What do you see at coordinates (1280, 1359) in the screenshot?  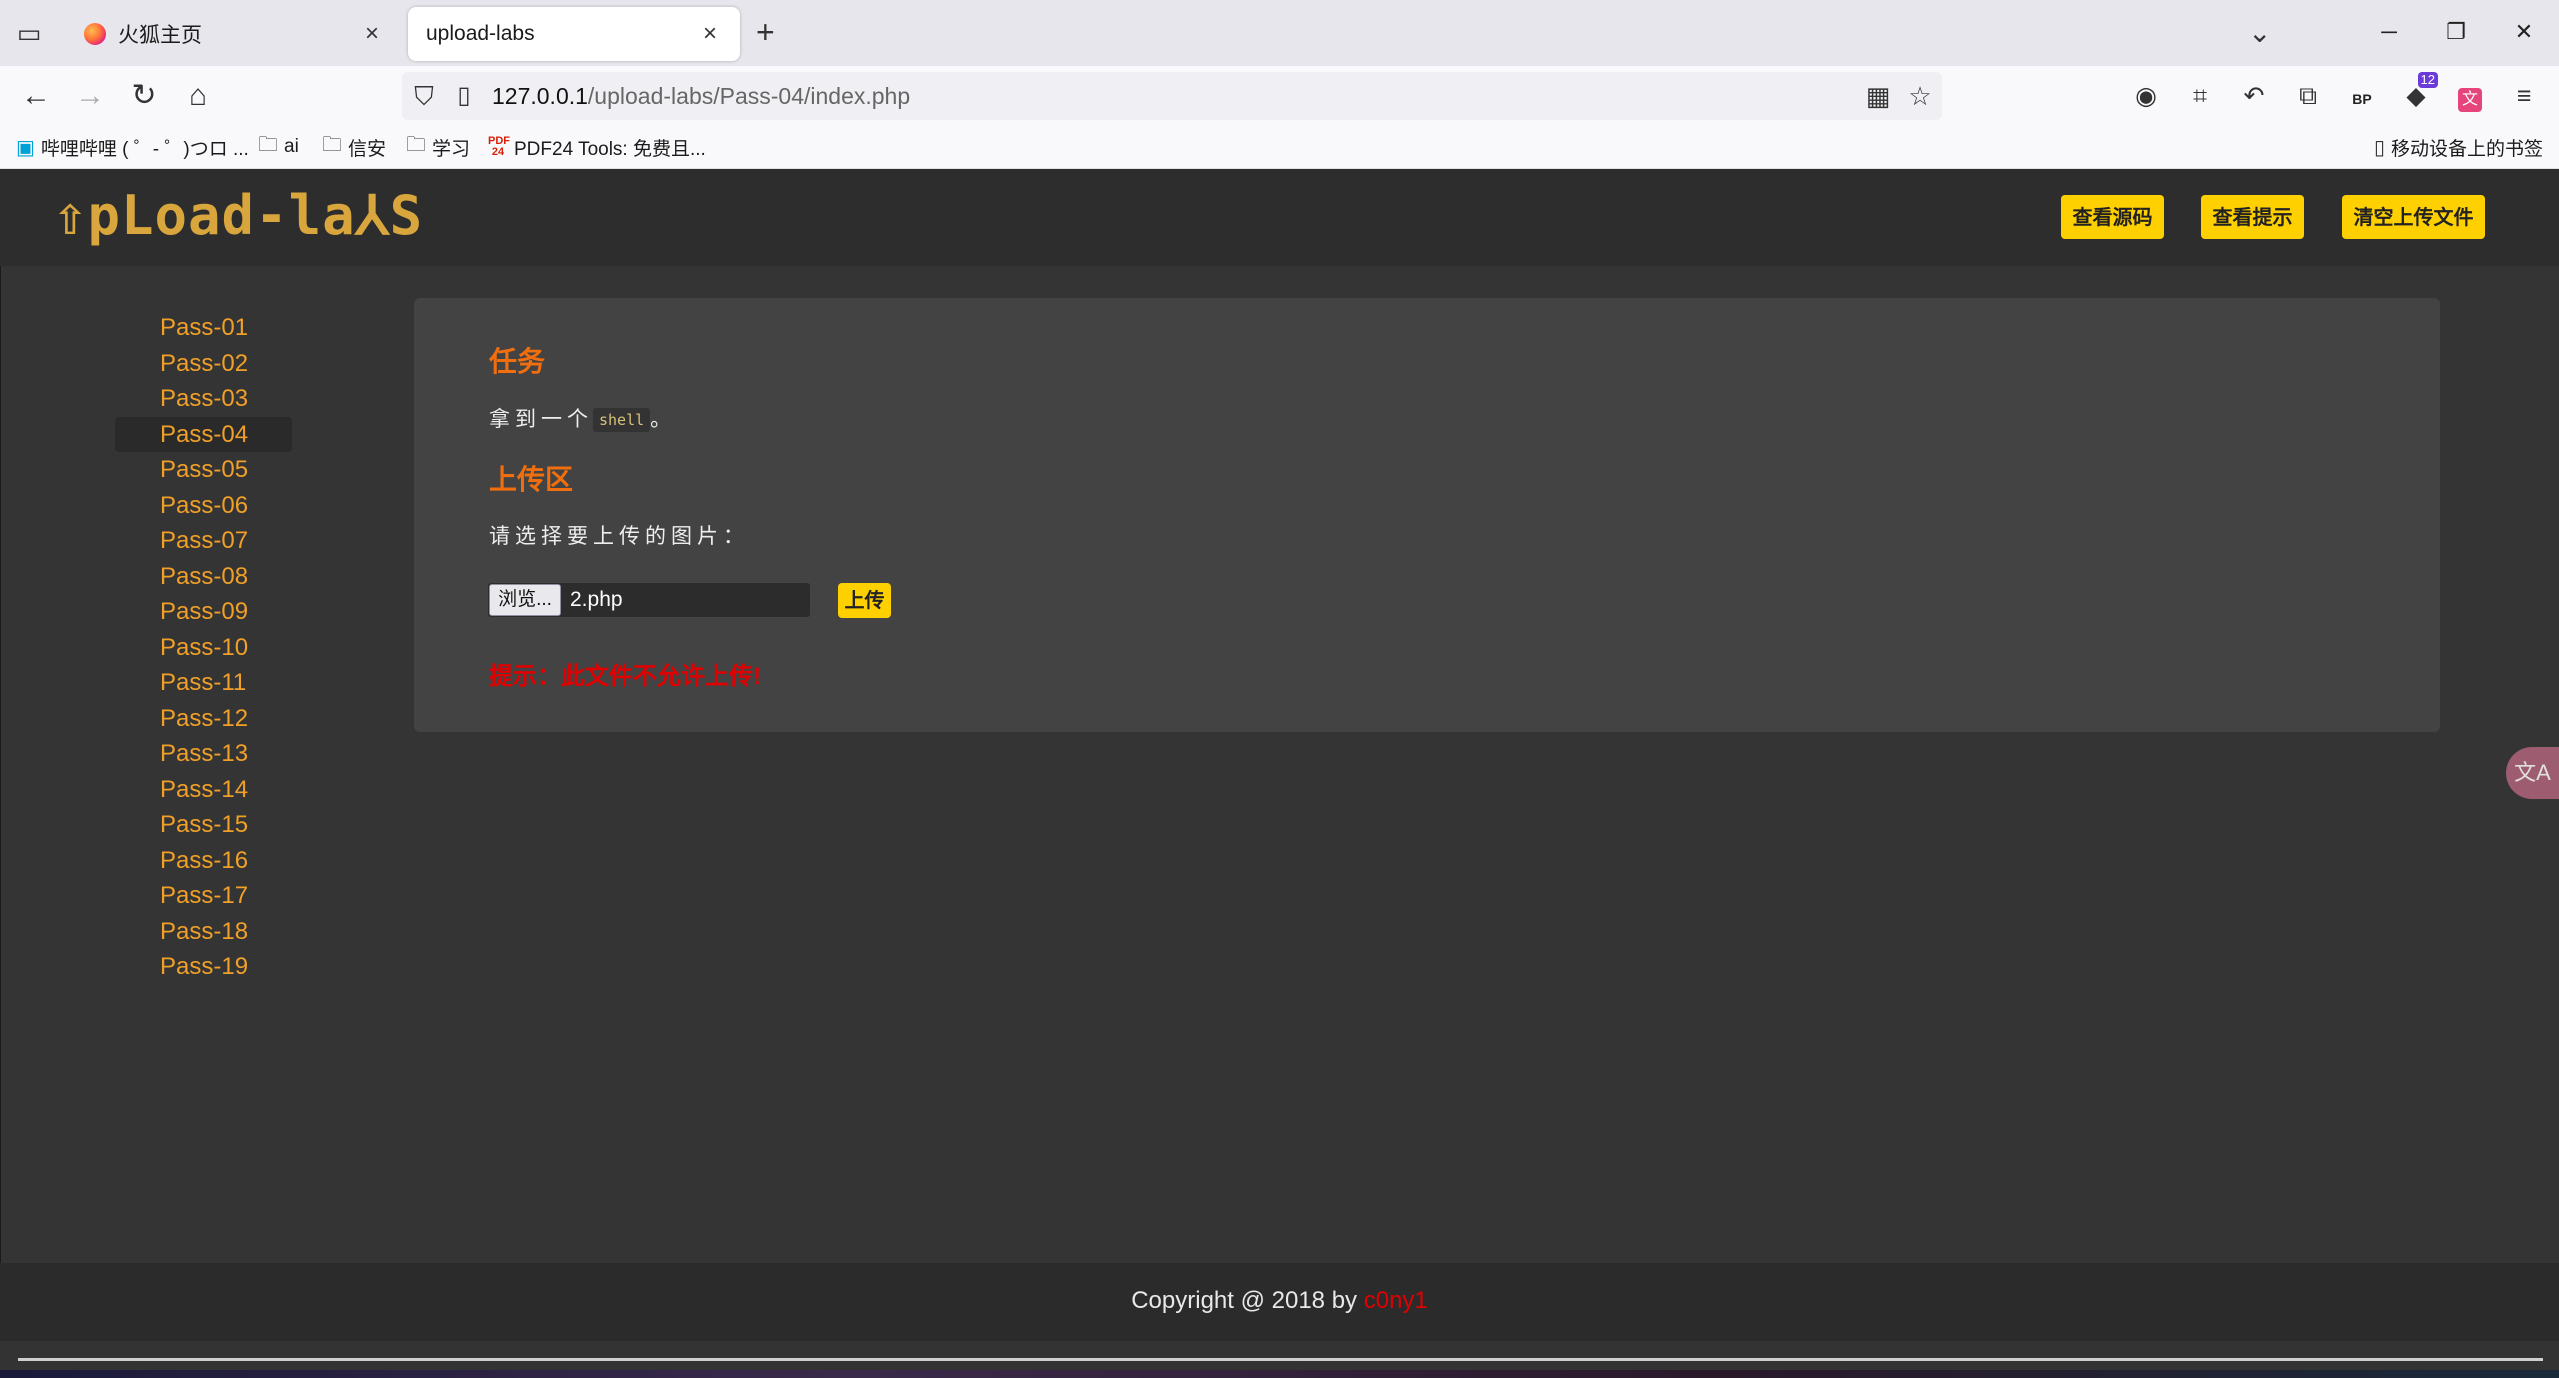 I see `horizontal-scrollbar` at bounding box center [1280, 1359].